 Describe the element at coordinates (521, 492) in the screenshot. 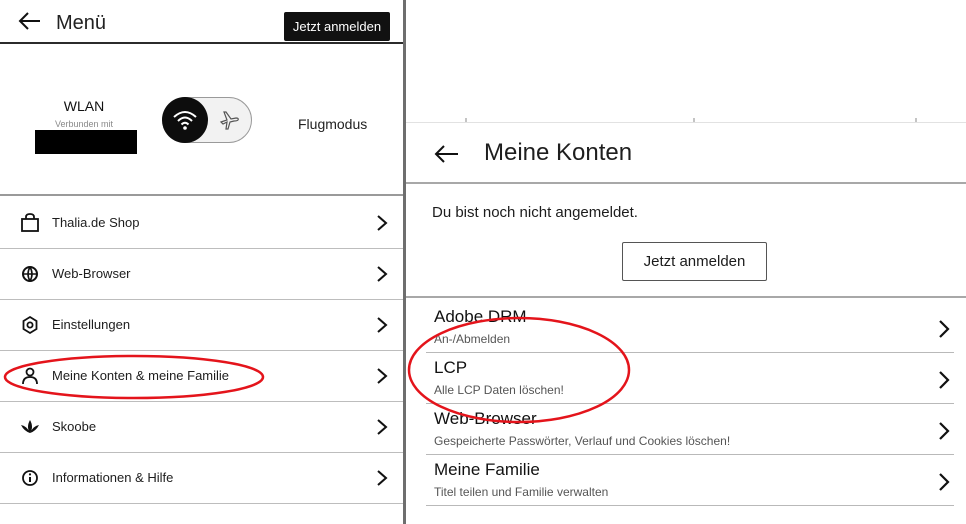

I see `account-subtitle: Titel teilen und Familie verwalten` at that location.